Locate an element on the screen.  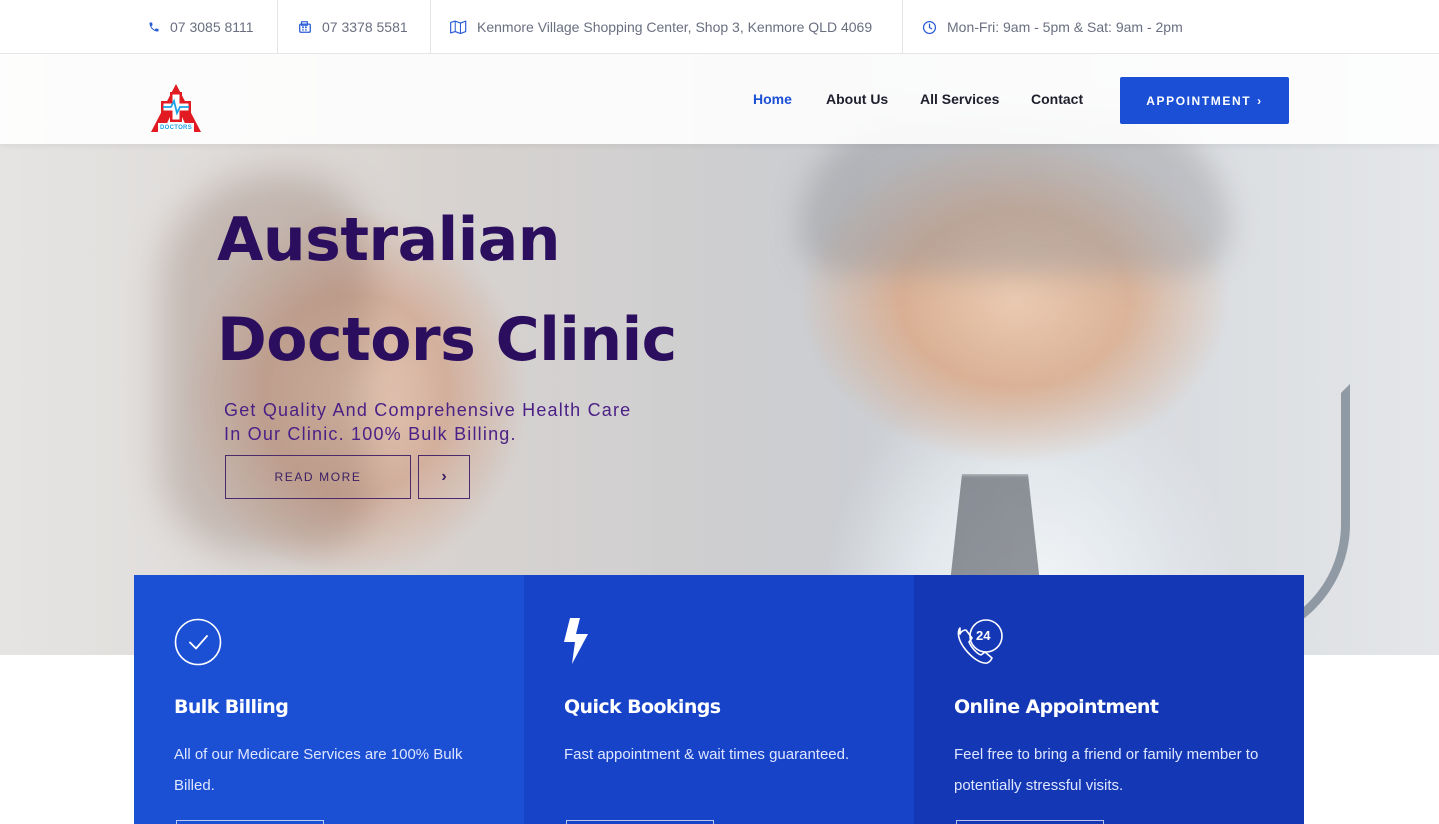
nav-home: Home is located at coordinates (772, 99).